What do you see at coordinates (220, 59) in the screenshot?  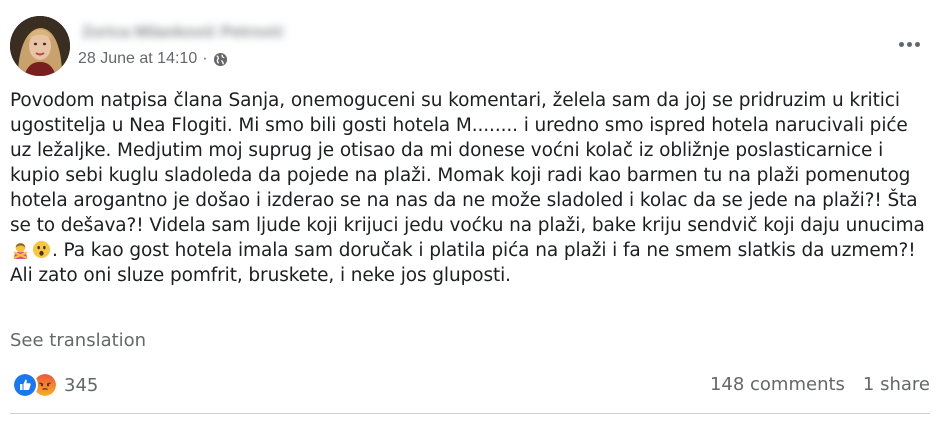 I see `globe-icon` at bounding box center [220, 59].